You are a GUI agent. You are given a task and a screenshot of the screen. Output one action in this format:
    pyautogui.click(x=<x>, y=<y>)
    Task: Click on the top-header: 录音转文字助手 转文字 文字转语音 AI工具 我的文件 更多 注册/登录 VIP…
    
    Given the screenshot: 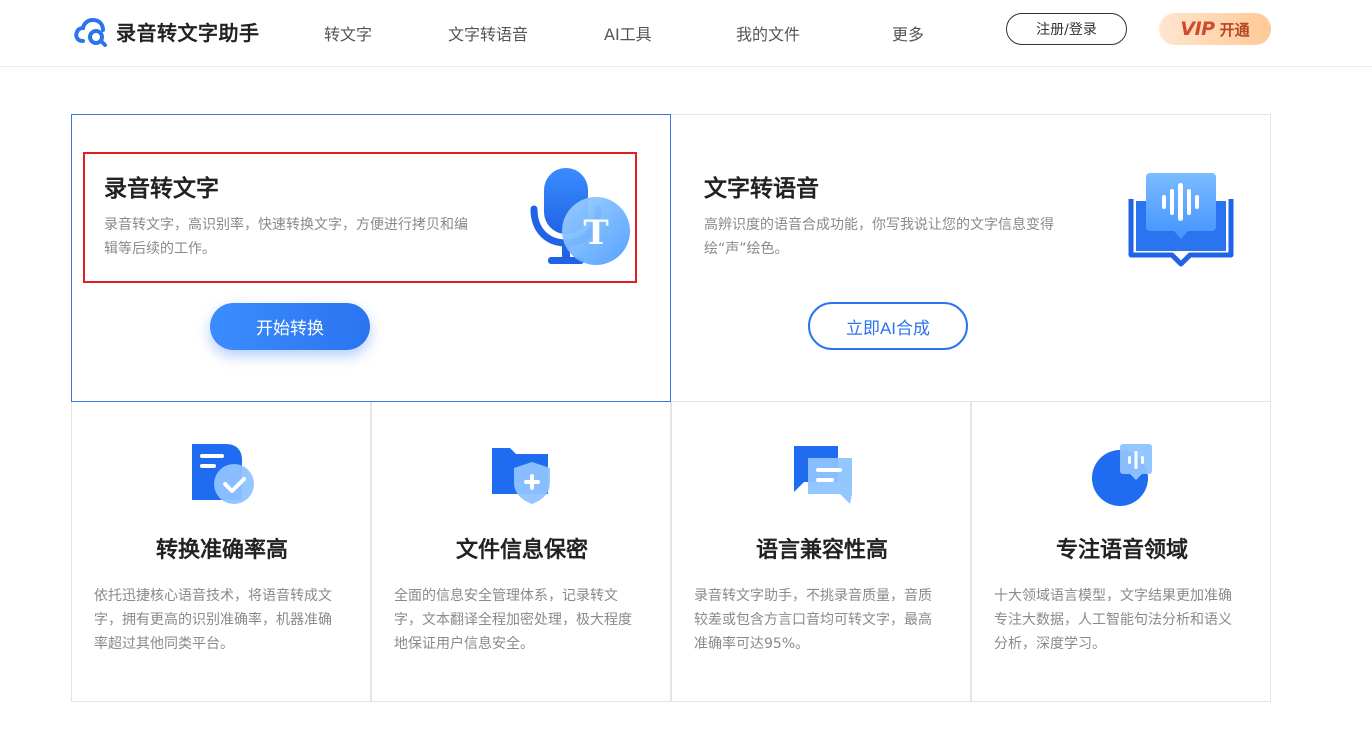 What is the action you would take?
    pyautogui.click(x=686, y=33)
    